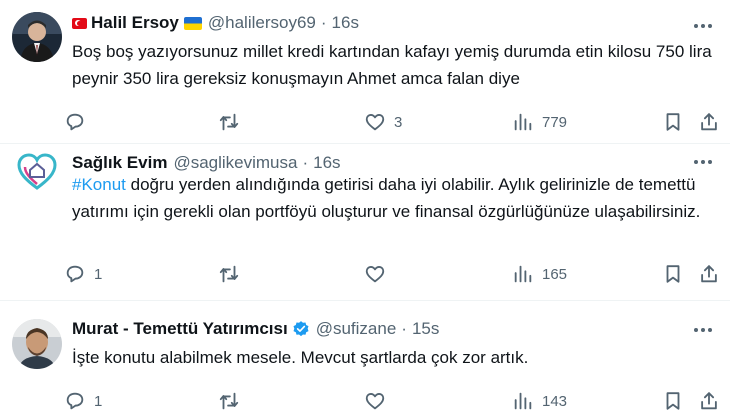 The height and width of the screenshot is (420, 730). I want to click on view-count: 165, so click(555, 274).